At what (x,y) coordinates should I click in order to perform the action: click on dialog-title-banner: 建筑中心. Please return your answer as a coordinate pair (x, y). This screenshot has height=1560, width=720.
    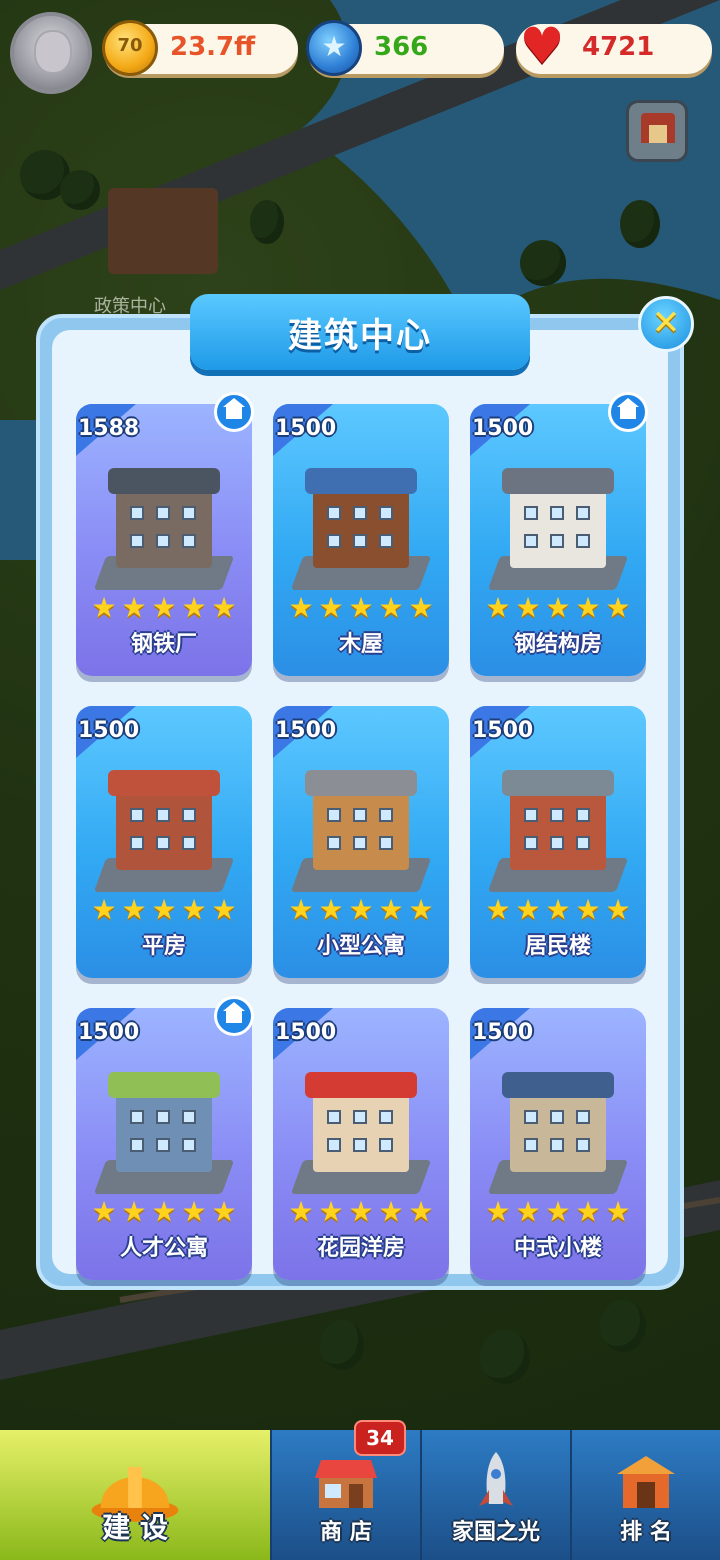
    Looking at the image, I should click on (360, 332).